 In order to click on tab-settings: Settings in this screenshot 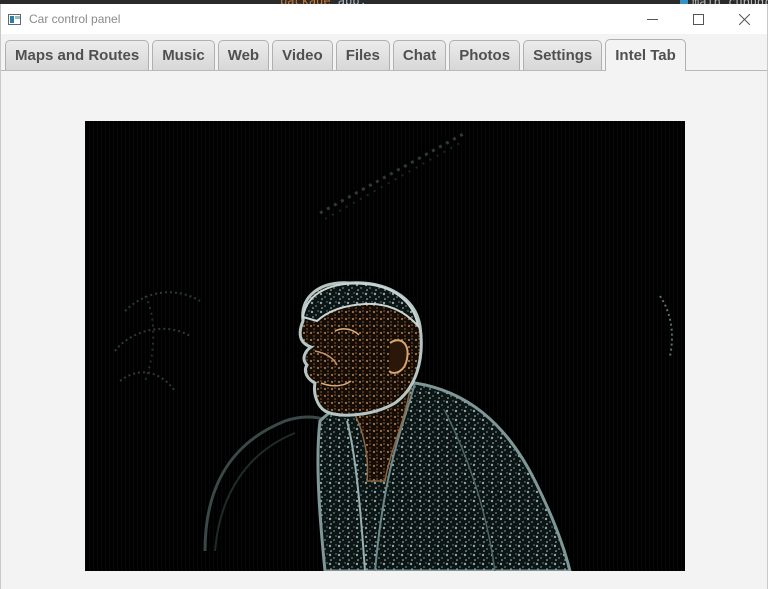, I will do `click(563, 55)`.